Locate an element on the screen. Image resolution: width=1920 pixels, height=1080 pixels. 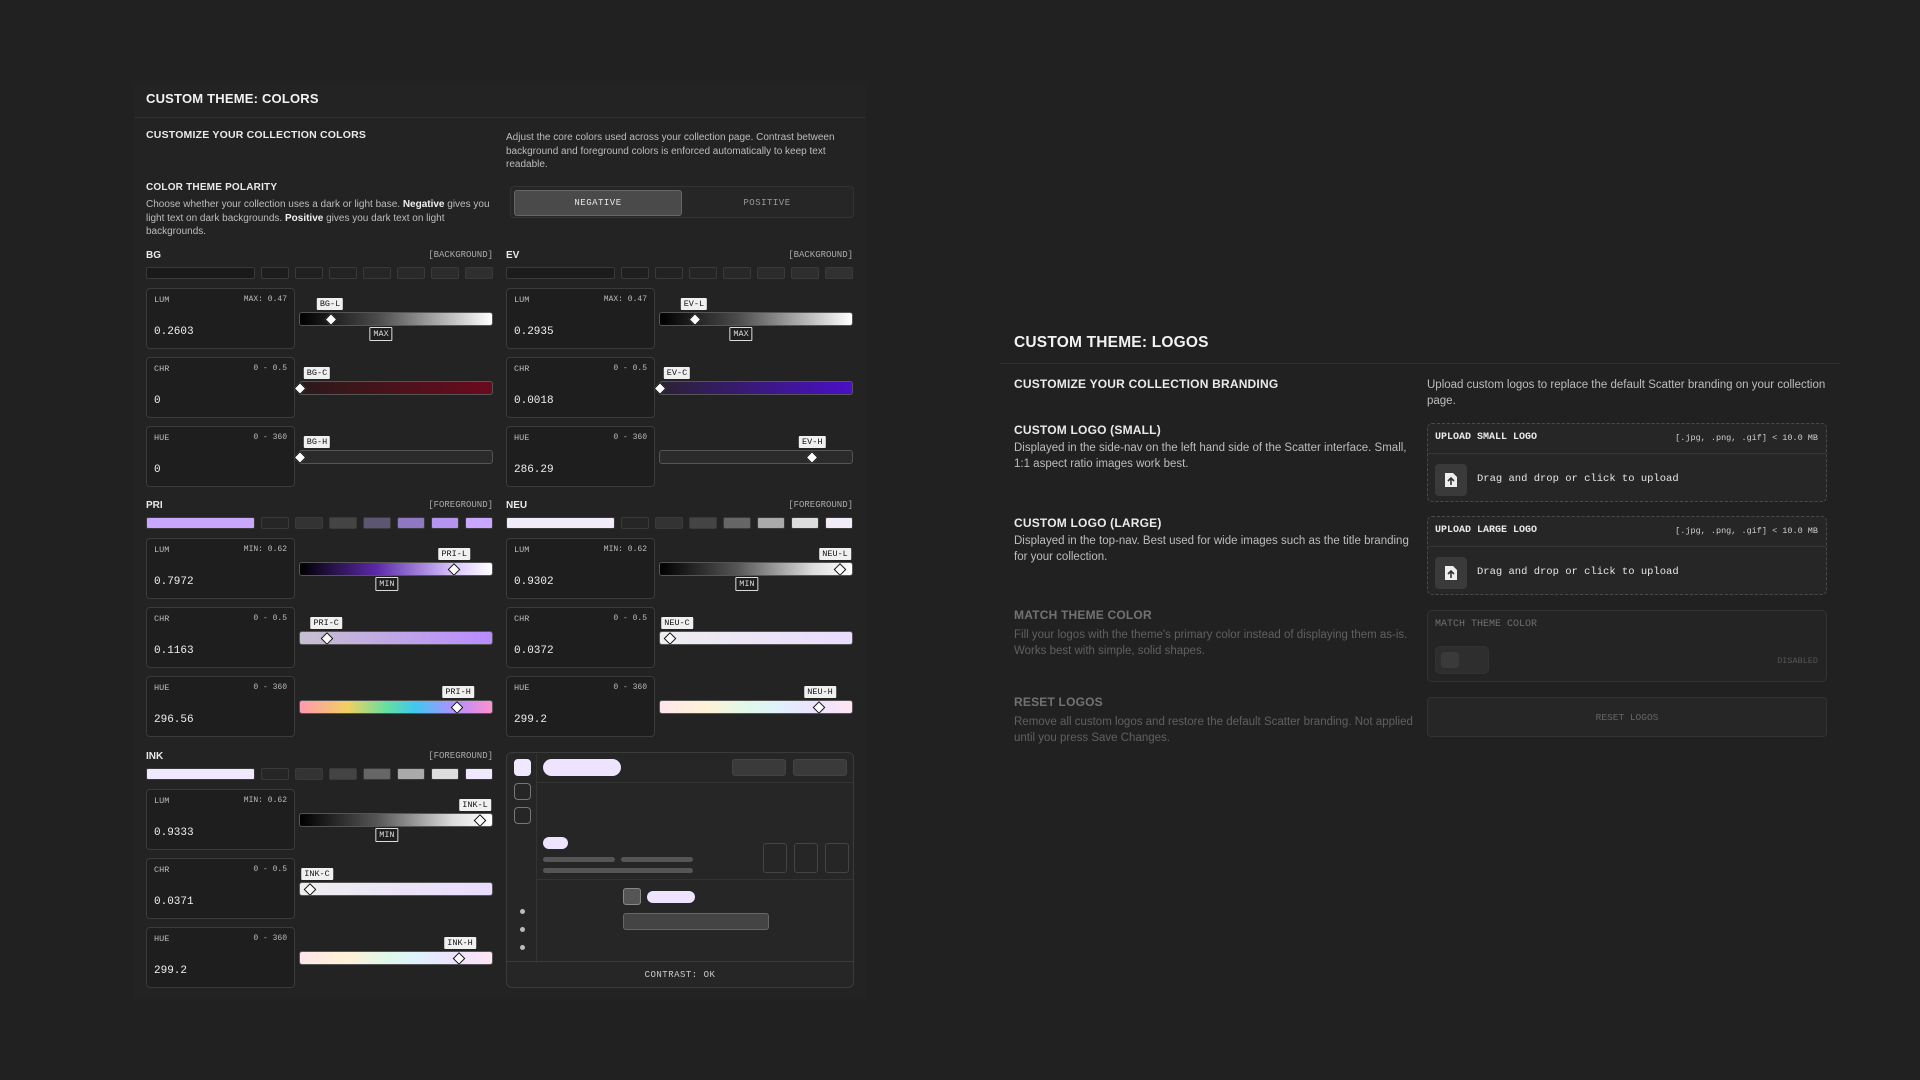
slider-bg-c is located at coordinates (393, 388).